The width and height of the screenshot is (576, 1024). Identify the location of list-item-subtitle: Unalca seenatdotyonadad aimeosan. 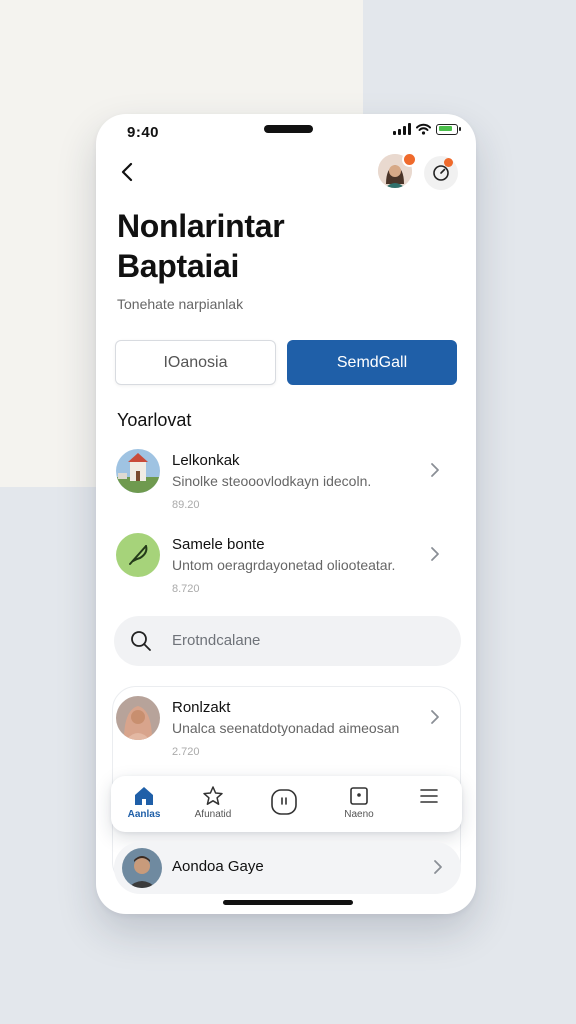
(286, 728).